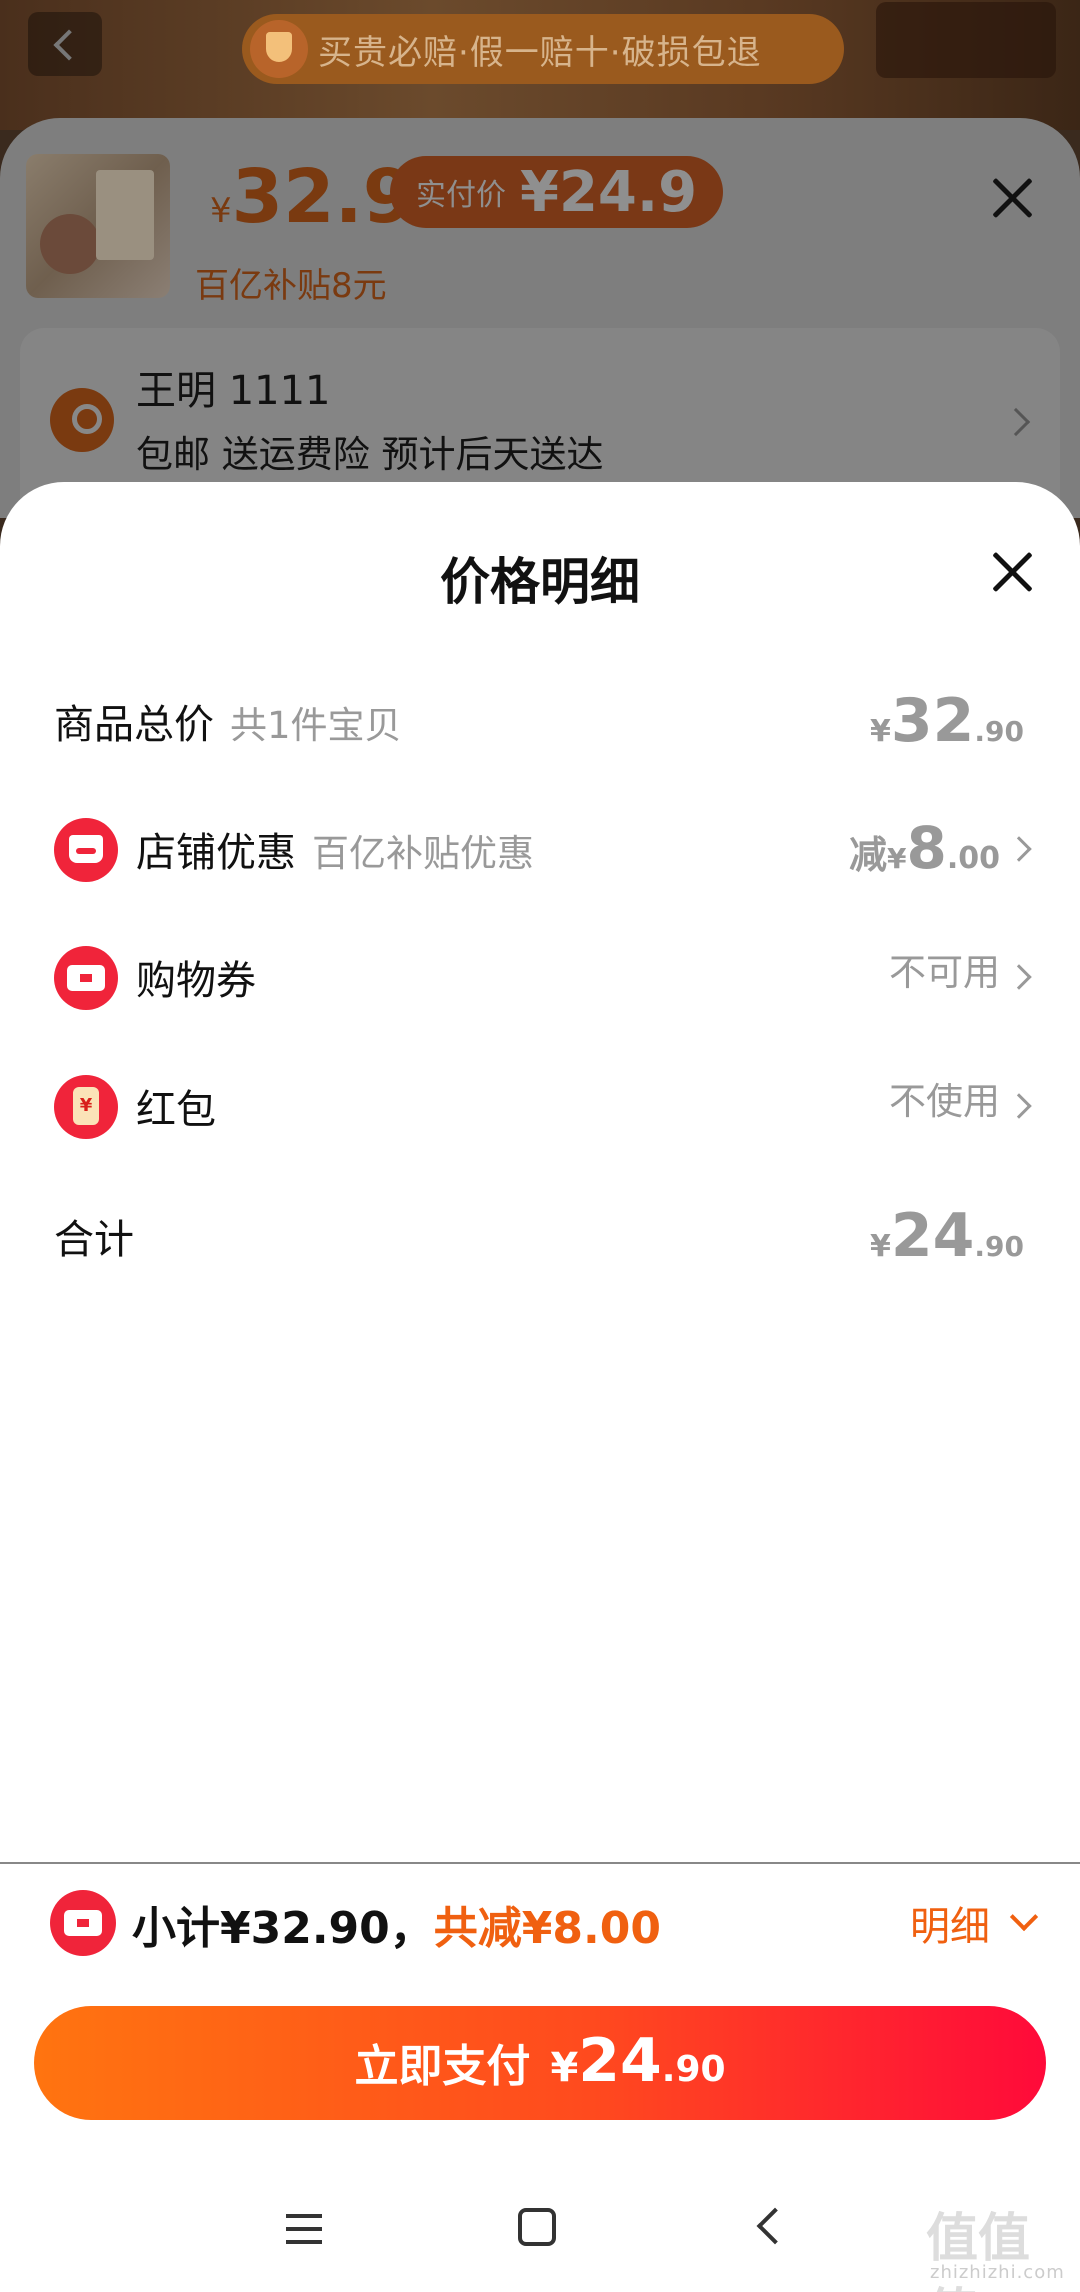  What do you see at coordinates (98, 226) in the screenshot?
I see `product-thumbnail` at bounding box center [98, 226].